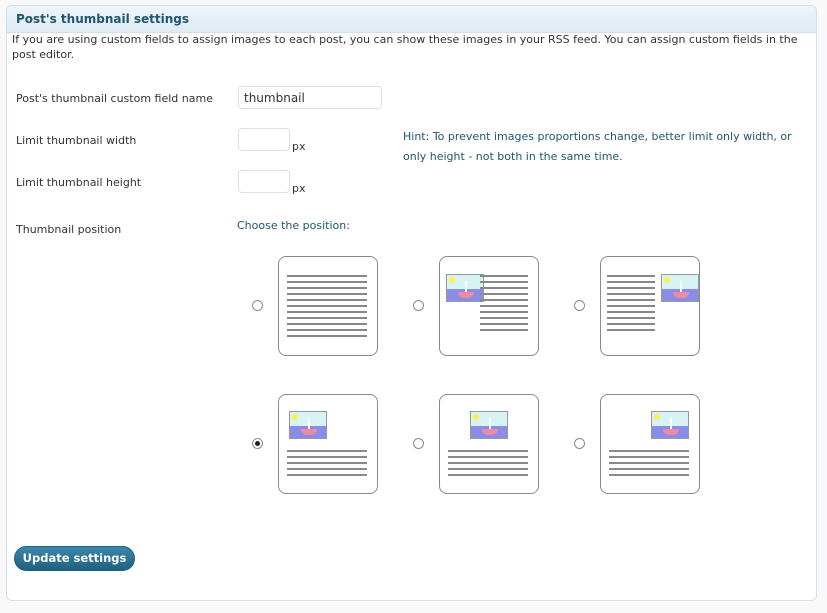 The width and height of the screenshot is (827, 613). I want to click on position-radio-none, so click(257, 305).